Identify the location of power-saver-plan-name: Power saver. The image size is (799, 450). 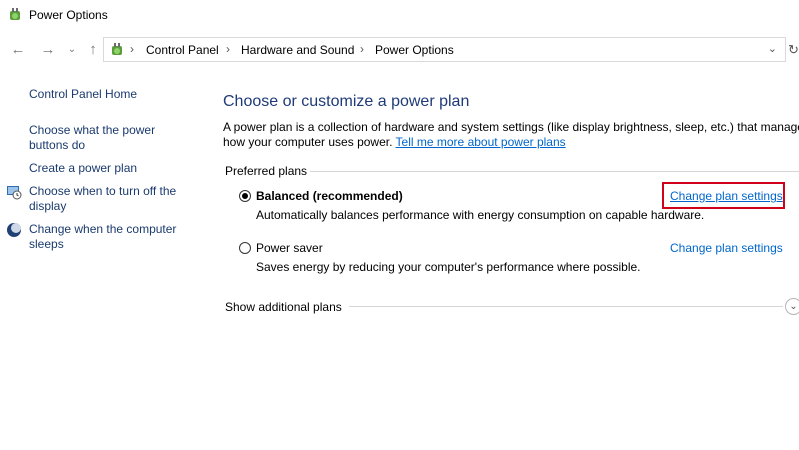
(289, 248).